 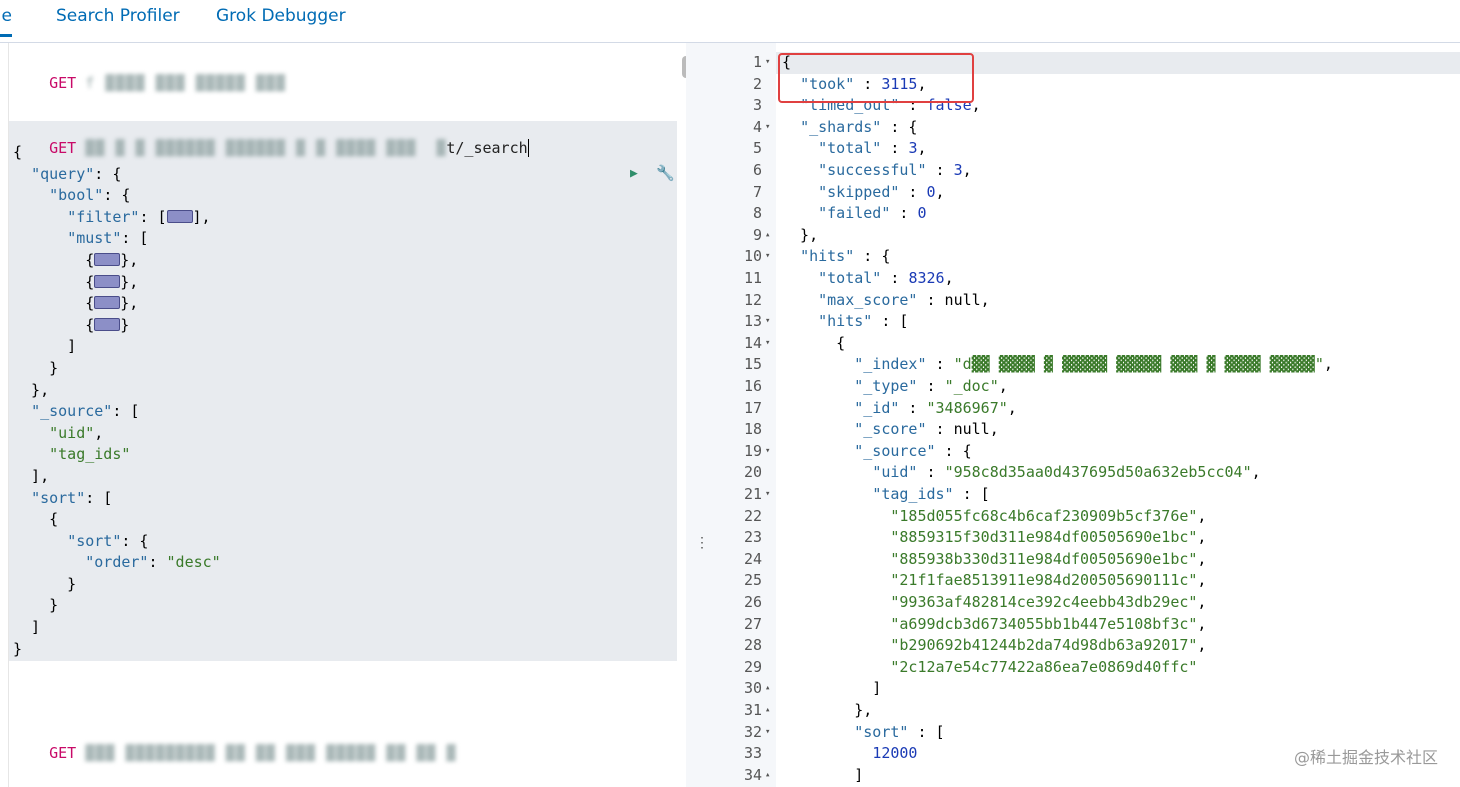 I want to click on request-body-line: {, so click(x=36, y=519).